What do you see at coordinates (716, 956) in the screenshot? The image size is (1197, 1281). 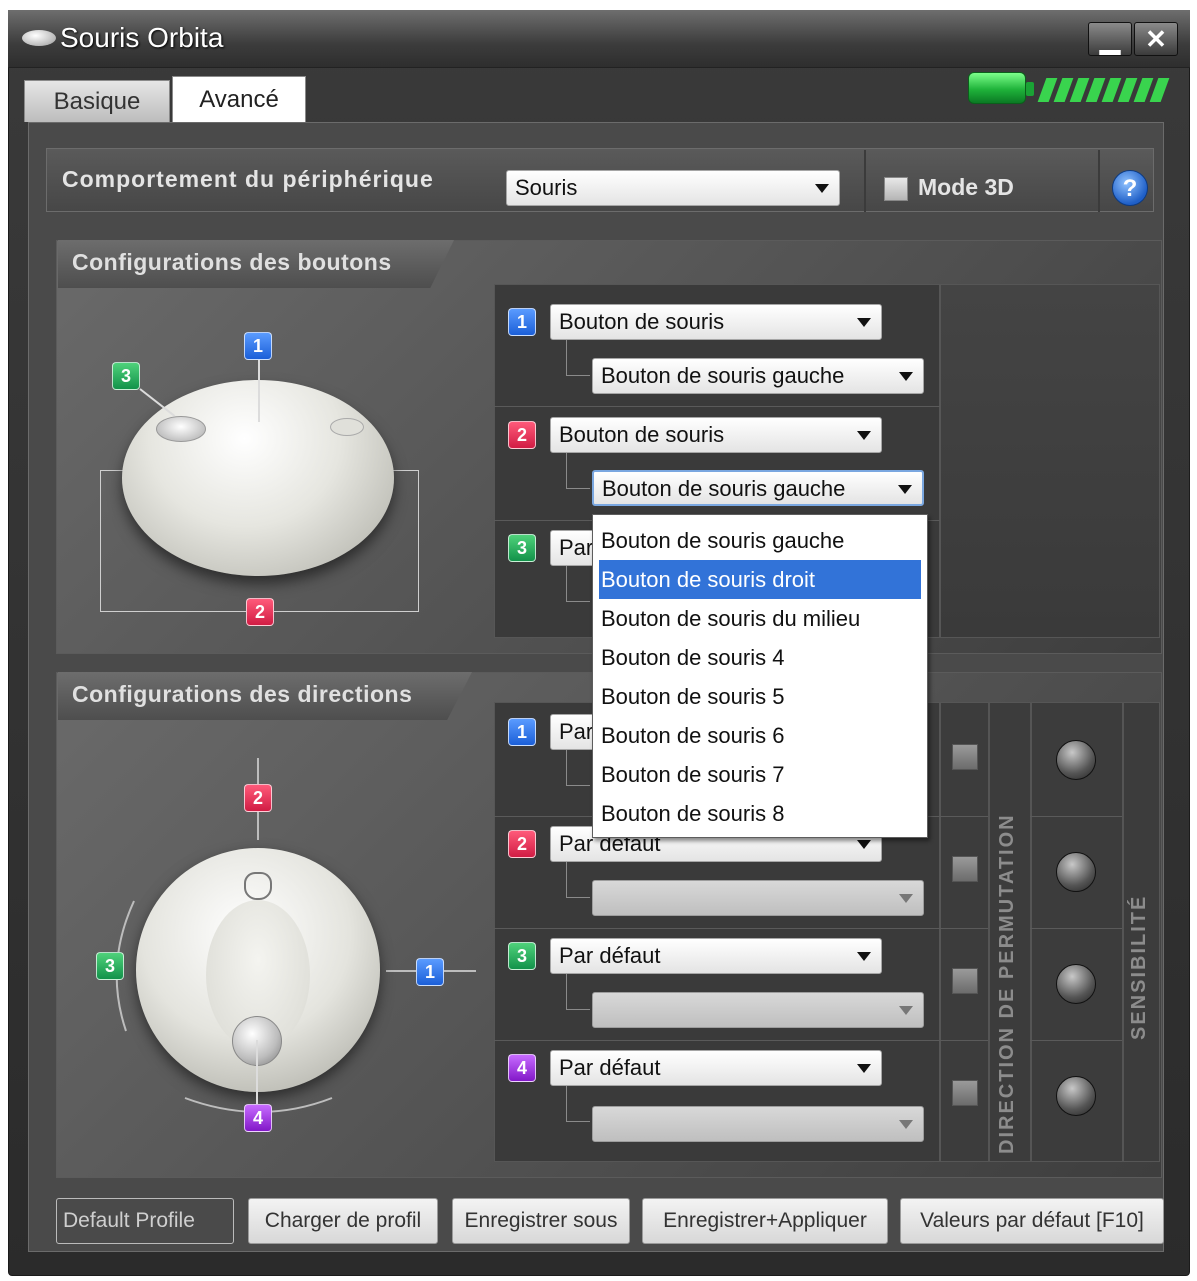 I see `direction-3-action-select: Par défaut` at bounding box center [716, 956].